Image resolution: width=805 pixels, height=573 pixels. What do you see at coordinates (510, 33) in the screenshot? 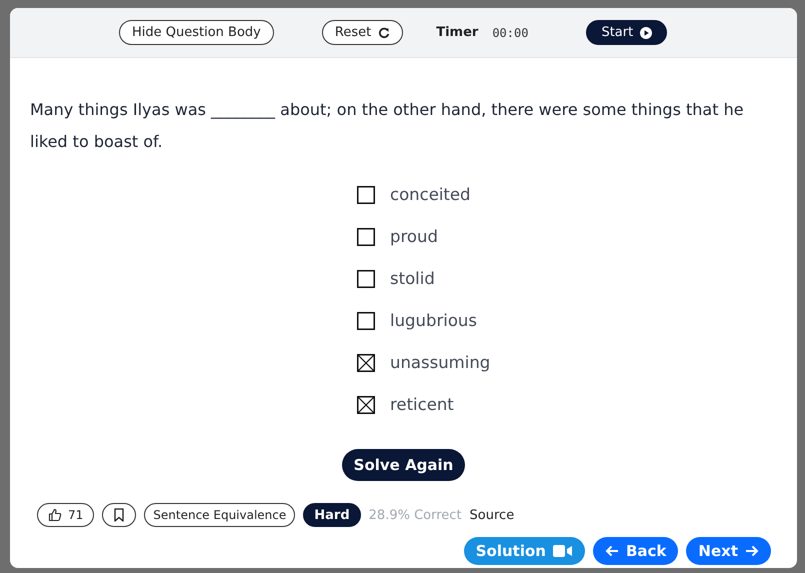
I see `timer-value: 00:00` at bounding box center [510, 33].